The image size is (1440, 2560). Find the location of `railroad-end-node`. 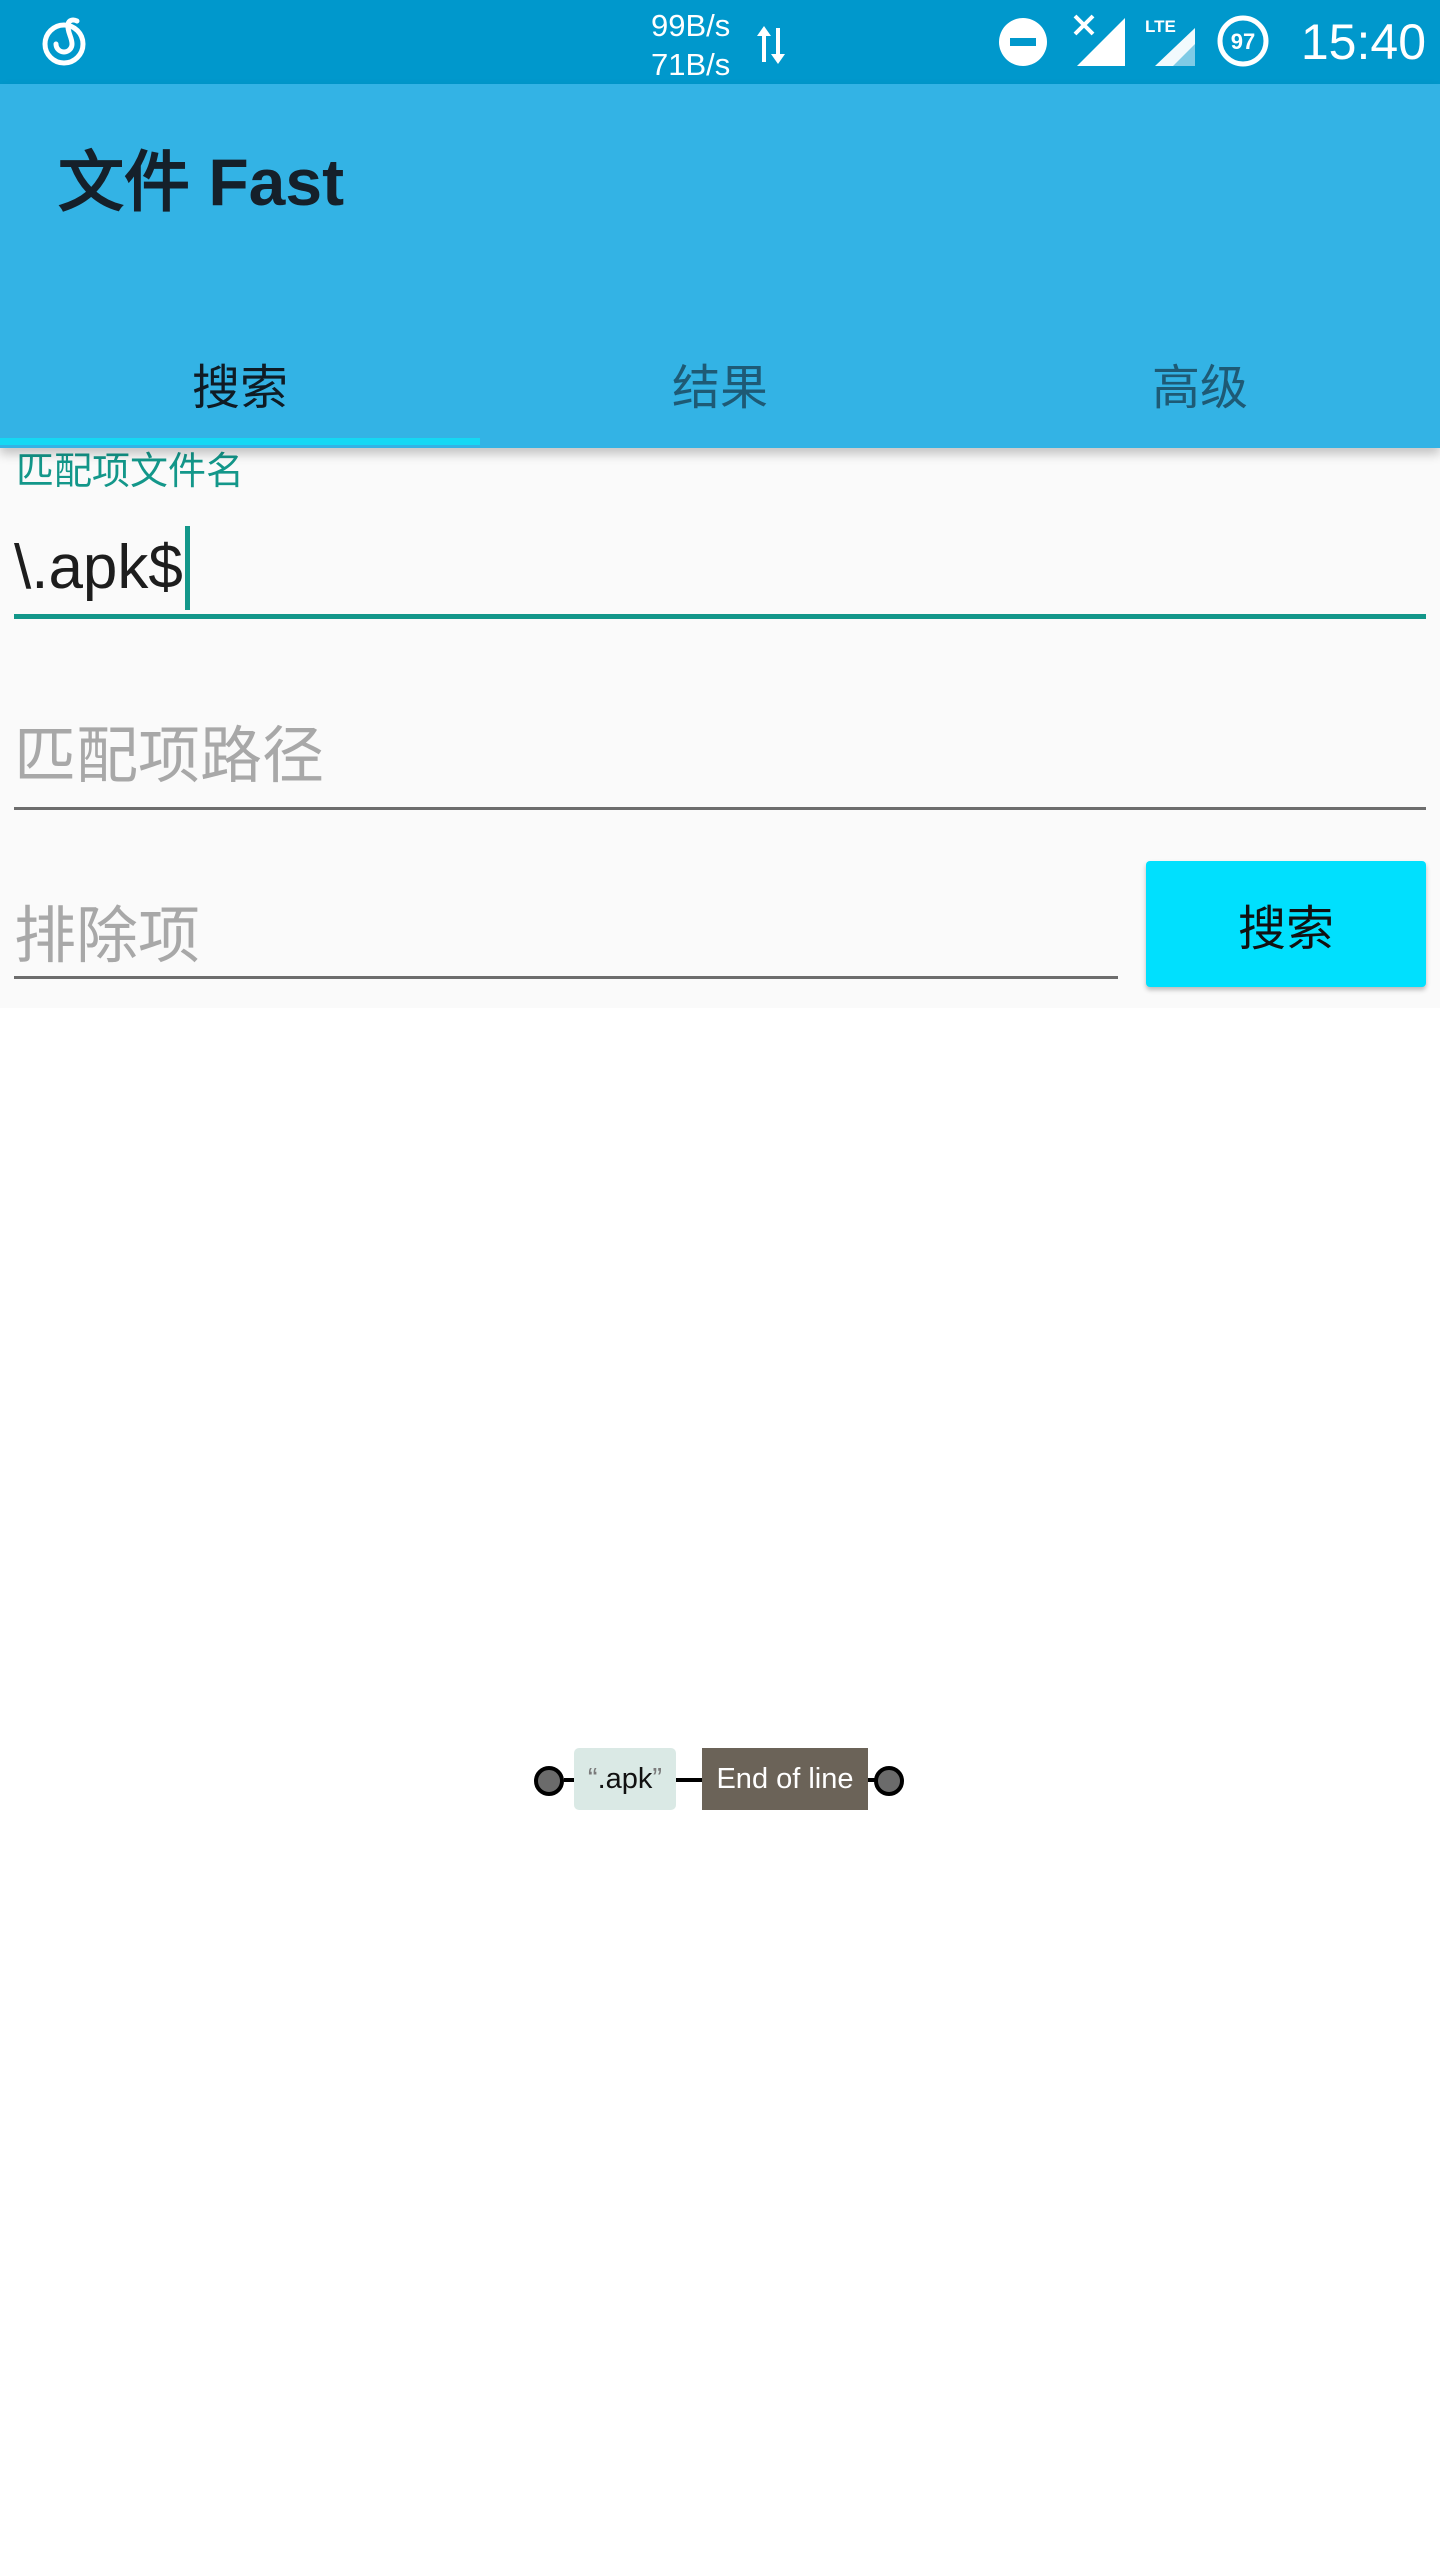

railroad-end-node is located at coordinates (889, 1781).